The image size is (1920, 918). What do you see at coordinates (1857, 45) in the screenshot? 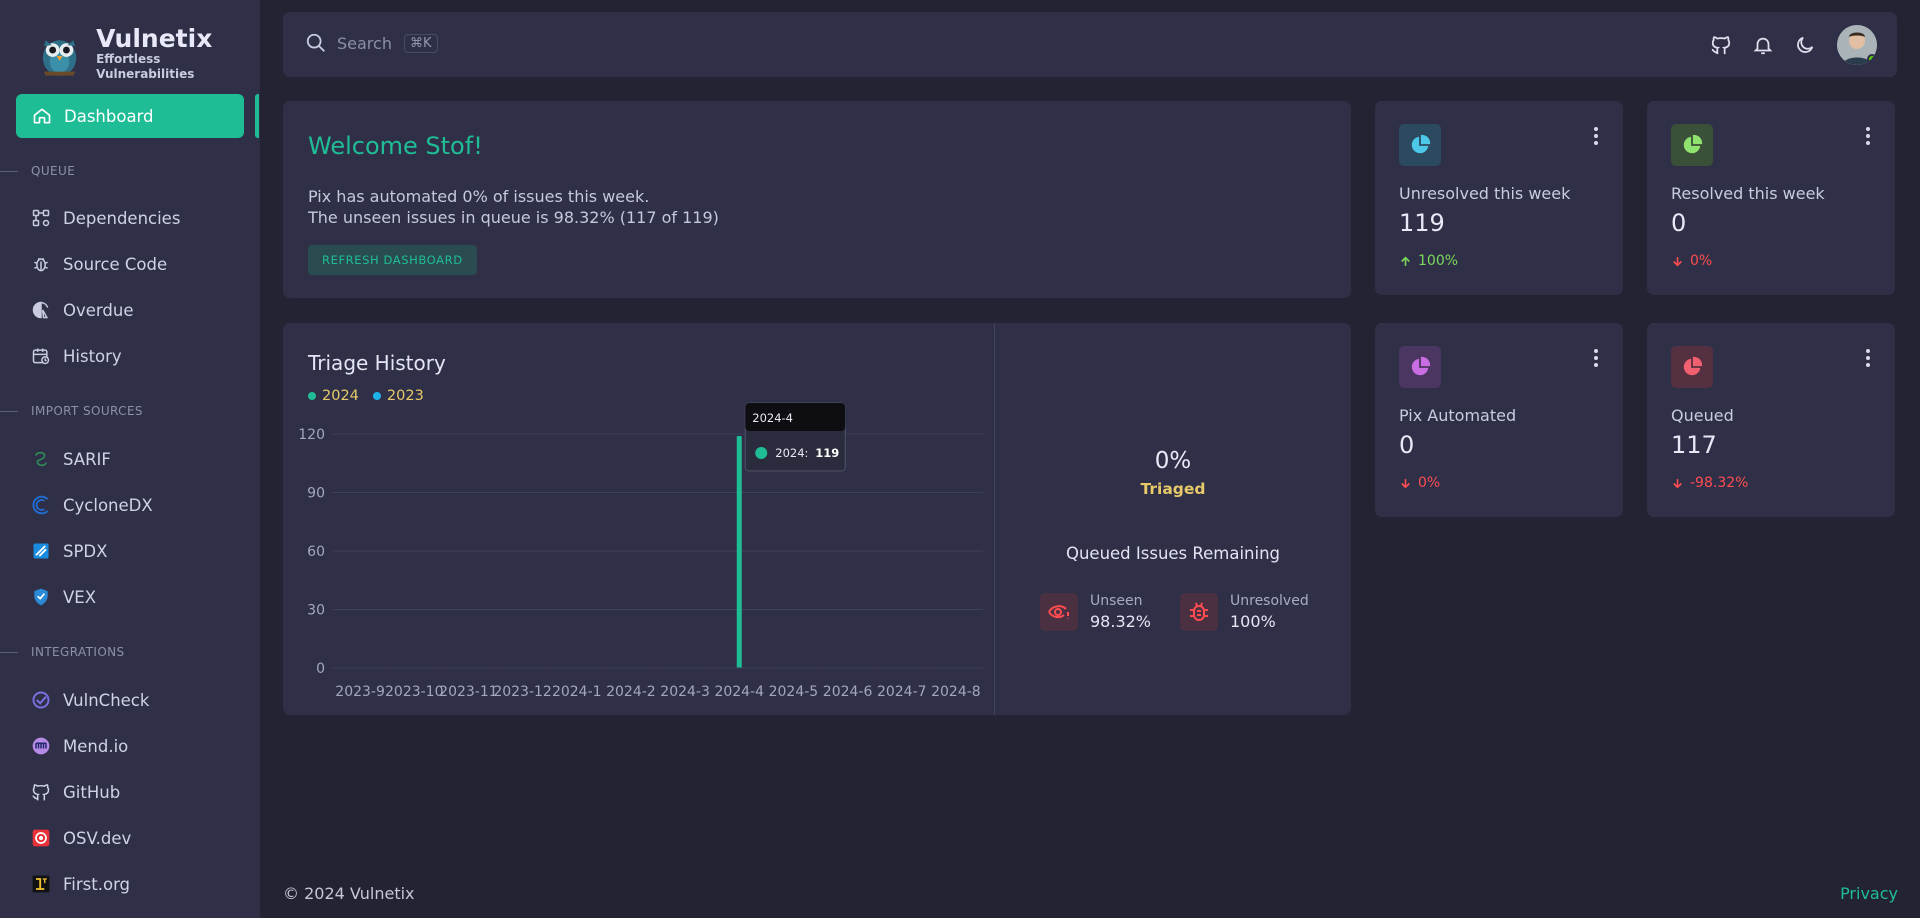
I see `user-avatar` at bounding box center [1857, 45].